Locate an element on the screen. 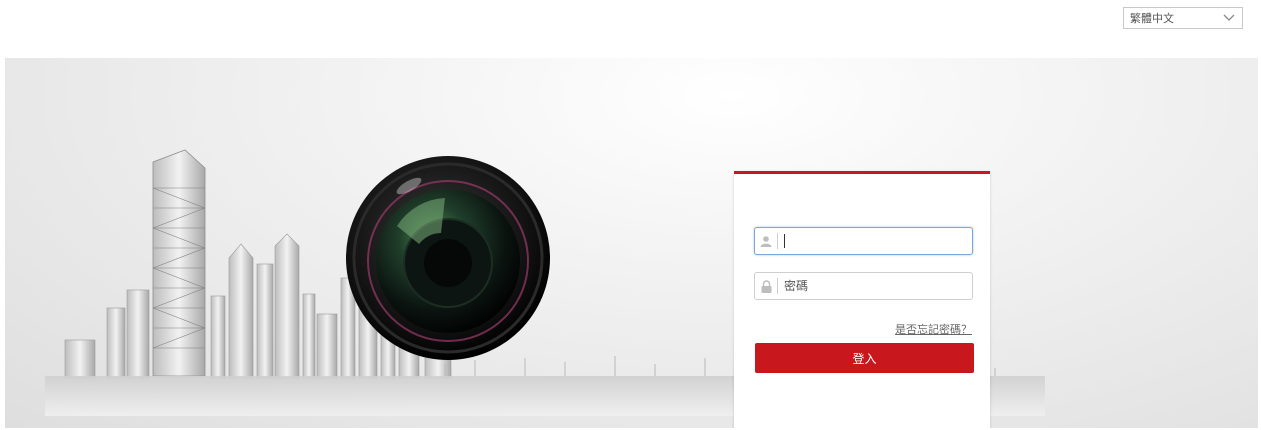  lock-icon is located at coordinates (766, 286).